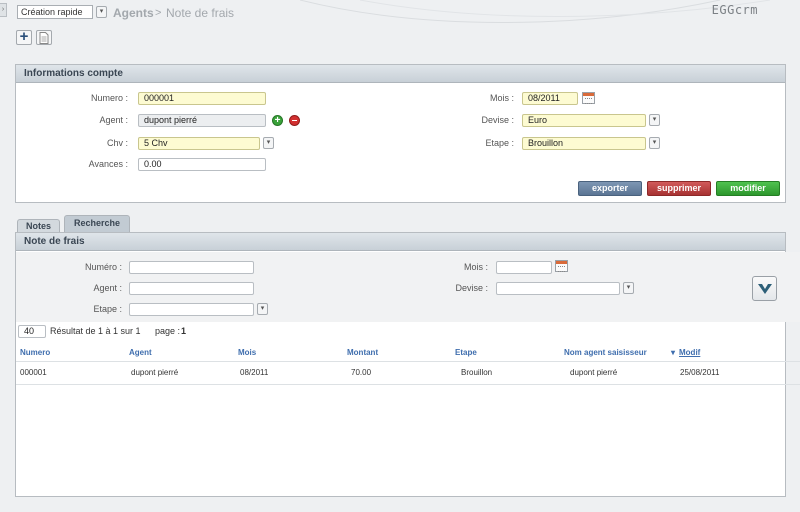 The width and height of the screenshot is (800, 512). Describe the element at coordinates (689, 352) in the screenshot. I see `column-header-modif: Modif` at that location.